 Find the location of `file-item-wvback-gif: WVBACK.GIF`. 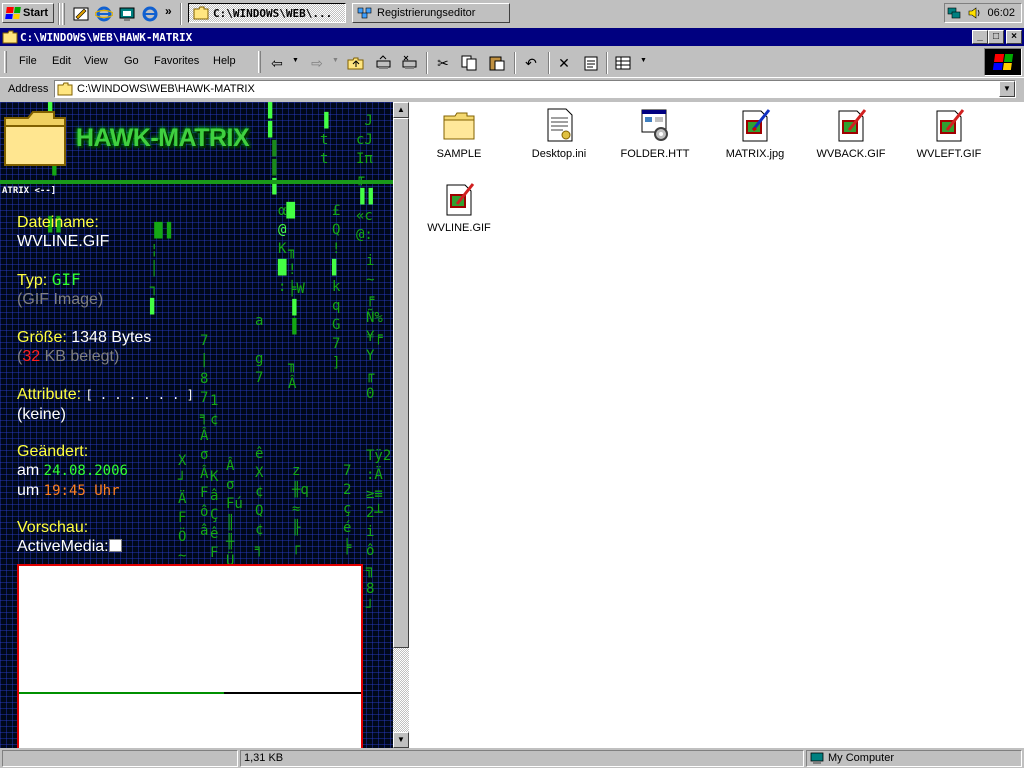

file-item-wvback-gif: WVBACK.GIF is located at coordinates (851, 134).